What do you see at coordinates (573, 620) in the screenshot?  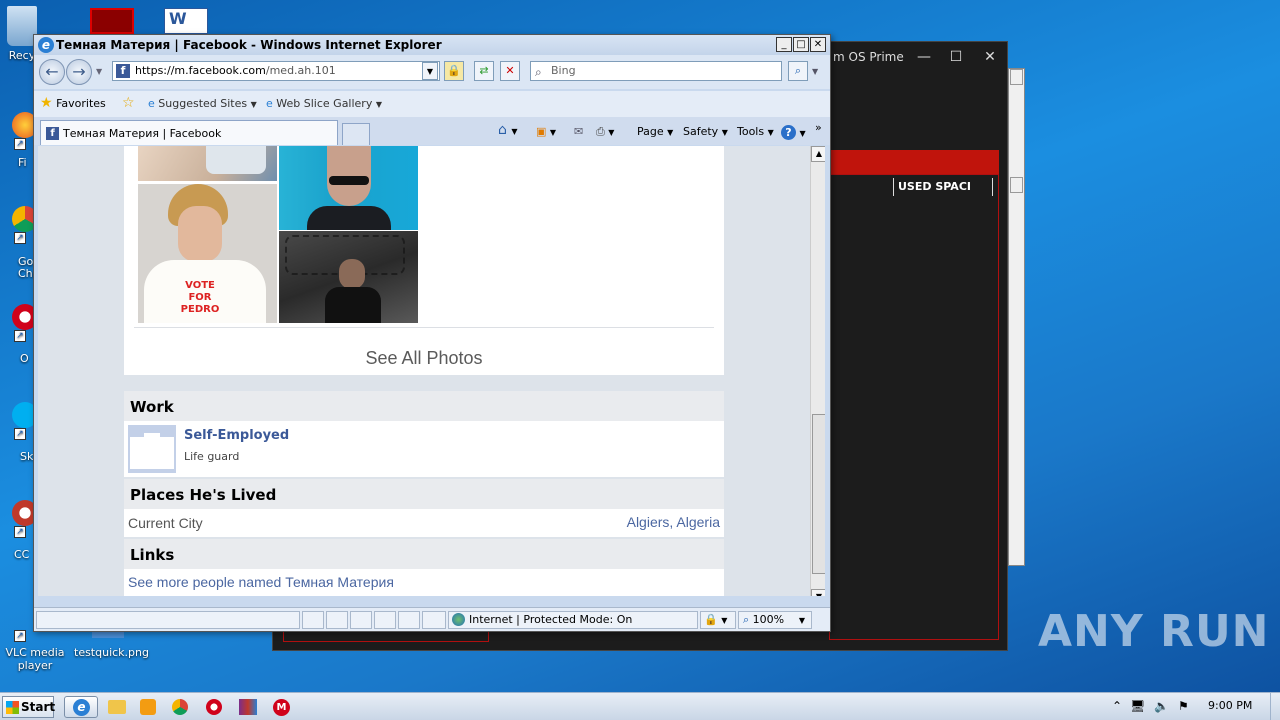 I see `security-zone: Internet | Protected Mode: On` at bounding box center [573, 620].